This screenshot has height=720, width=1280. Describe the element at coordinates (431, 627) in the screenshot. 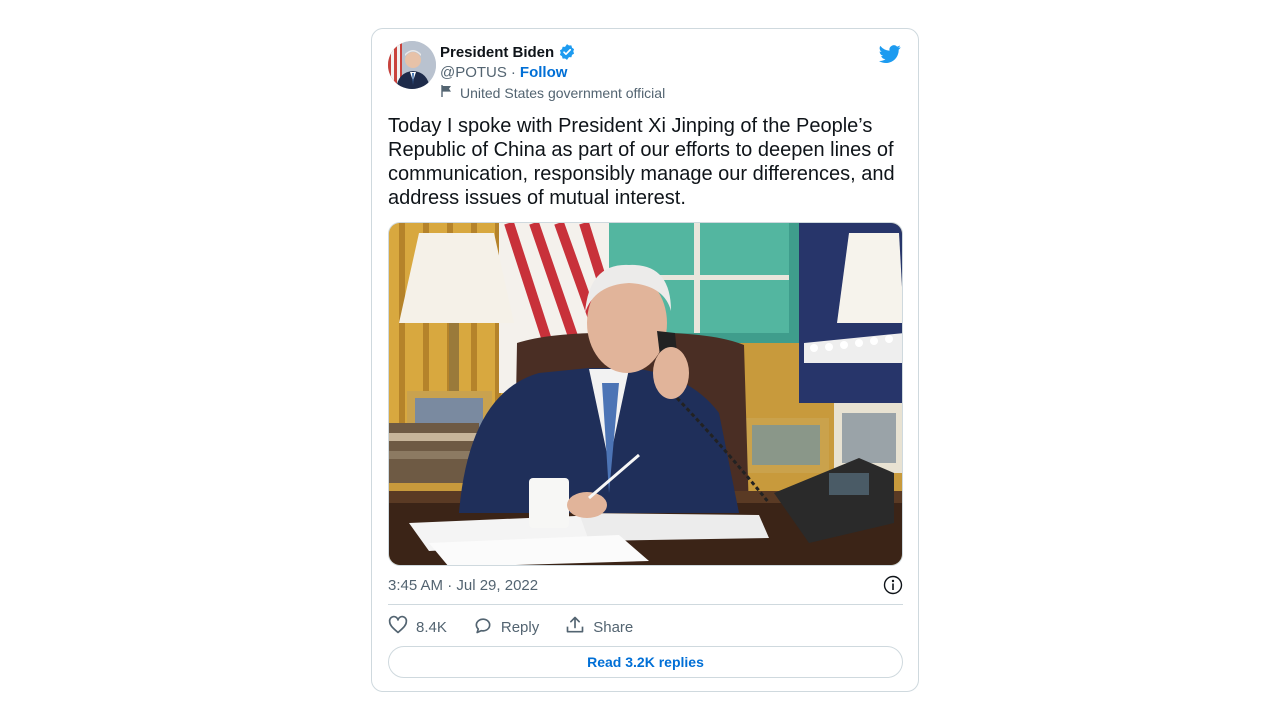

I see `like-count: 8.4K` at that location.